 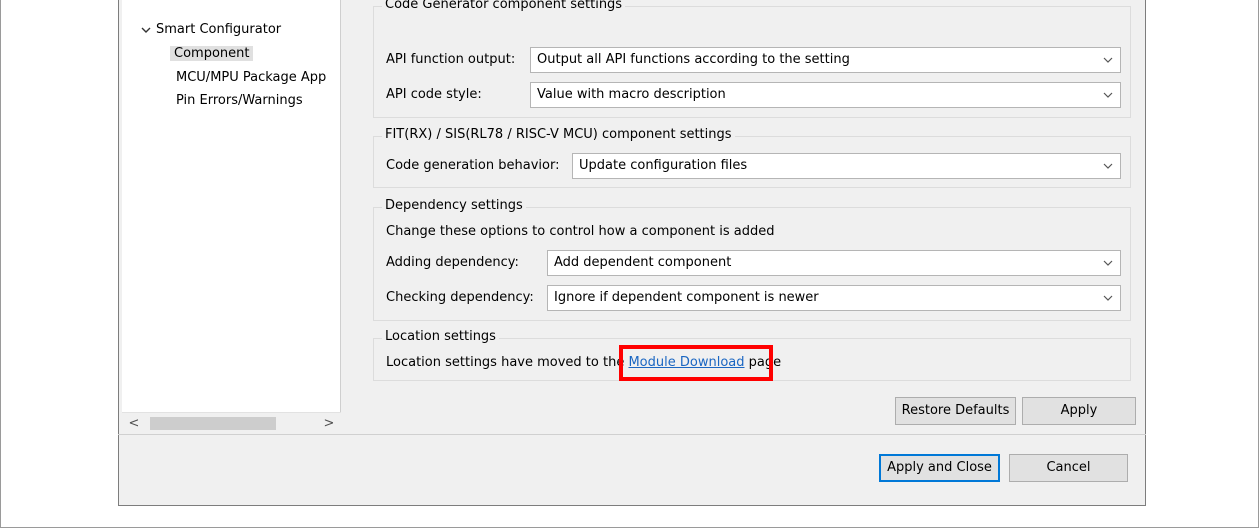 I want to click on tree-item-pin-errors: Pin Errors/Warnings, so click(x=239, y=101).